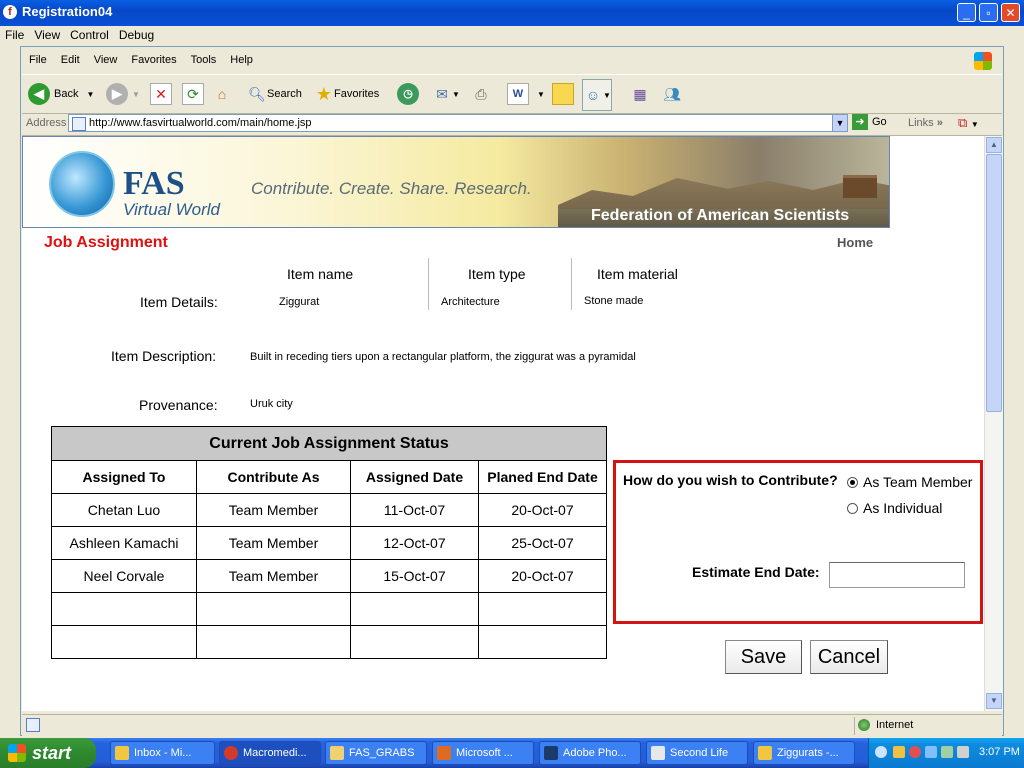 The image size is (1024, 768). Describe the element at coordinates (897, 575) in the screenshot. I see `end-date-input` at that location.